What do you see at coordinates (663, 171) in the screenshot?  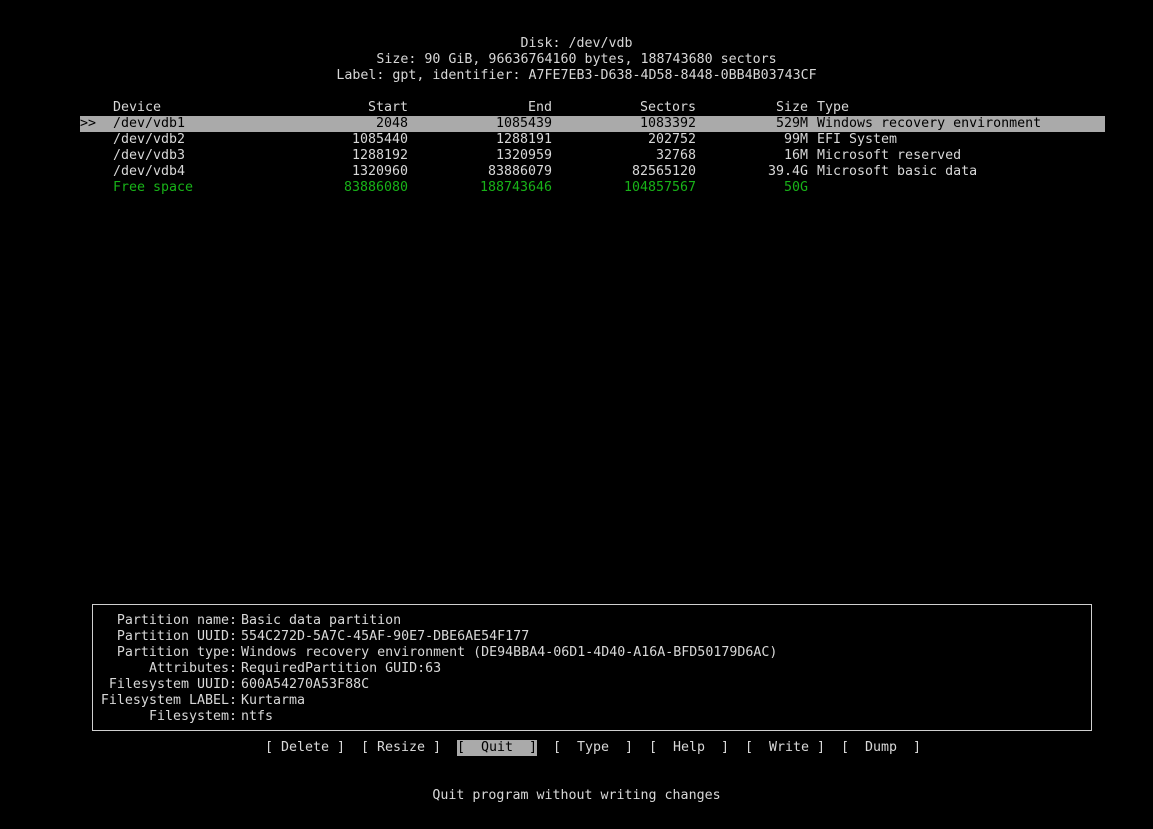 I see `row-sectors: 82565120` at bounding box center [663, 171].